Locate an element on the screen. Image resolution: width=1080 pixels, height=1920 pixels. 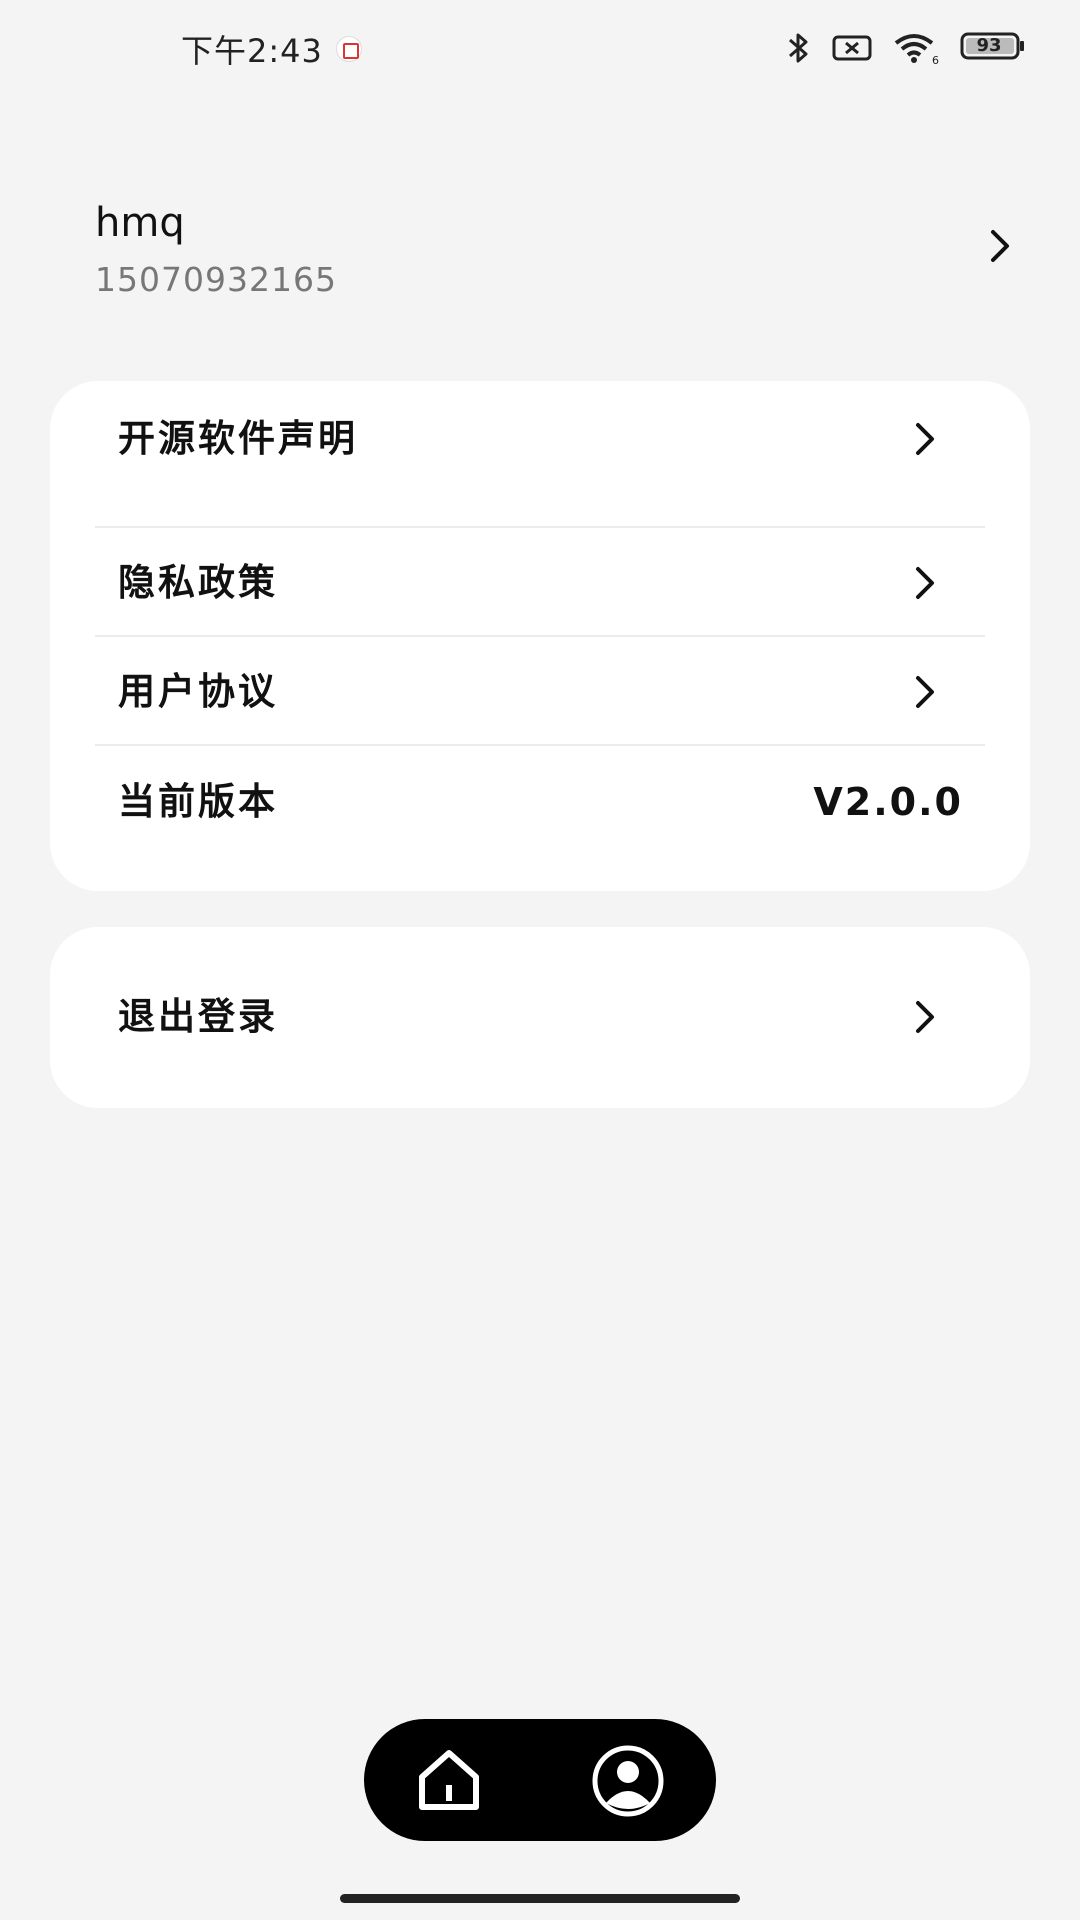
privacy-policy-row: 隐私政策 is located at coordinates (540, 583).